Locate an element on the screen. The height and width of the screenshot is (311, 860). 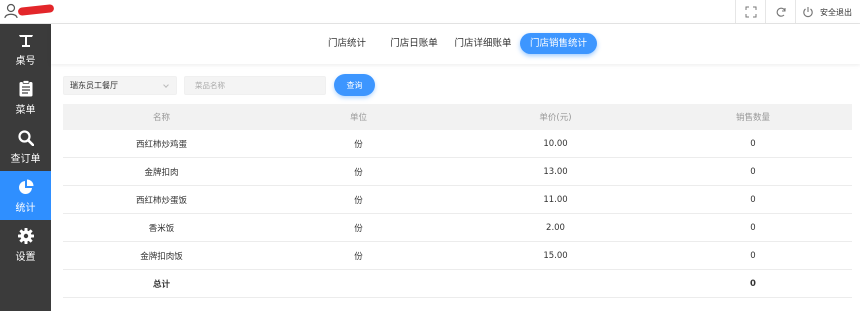
cell-price: 13.00 is located at coordinates (555, 171).